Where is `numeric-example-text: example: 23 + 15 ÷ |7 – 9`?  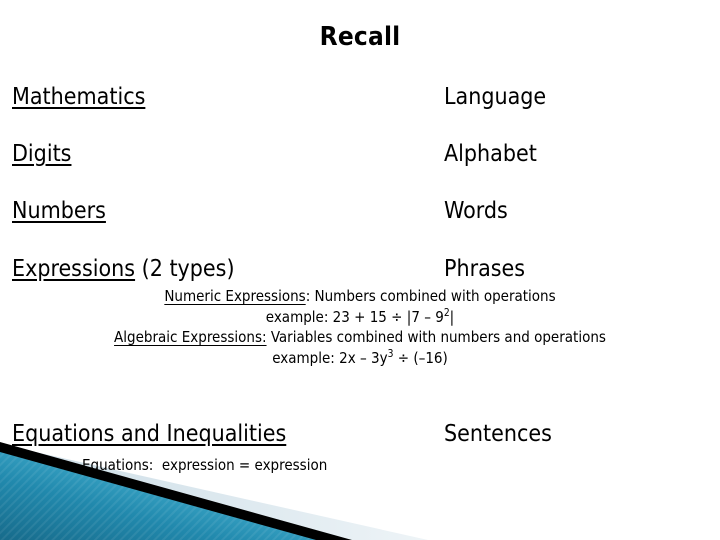 numeric-example-text: example: 23 + 15 ÷ |7 – 9 is located at coordinates (354, 316).